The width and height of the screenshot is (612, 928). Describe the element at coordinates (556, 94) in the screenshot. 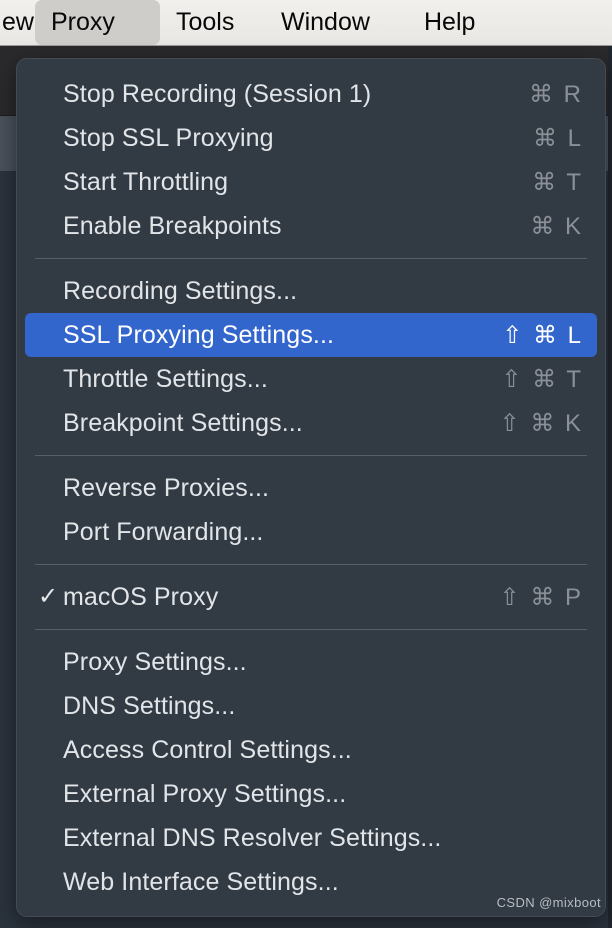

I see `menu-item-shortcut: ⌘ R` at that location.